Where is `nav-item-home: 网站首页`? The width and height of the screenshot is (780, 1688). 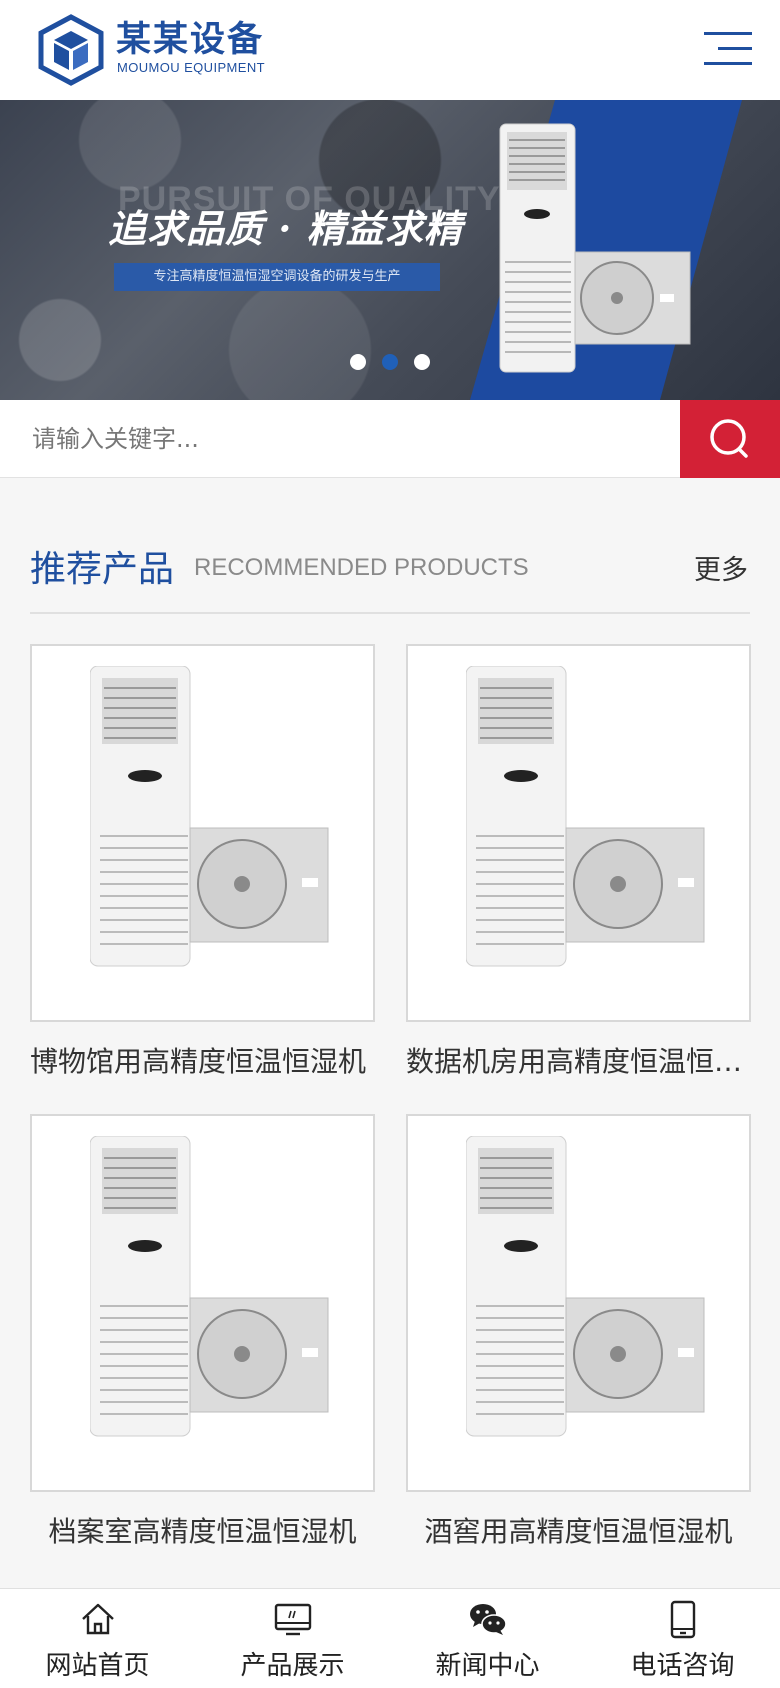 nav-item-home: 网站首页 is located at coordinates (97, 1638).